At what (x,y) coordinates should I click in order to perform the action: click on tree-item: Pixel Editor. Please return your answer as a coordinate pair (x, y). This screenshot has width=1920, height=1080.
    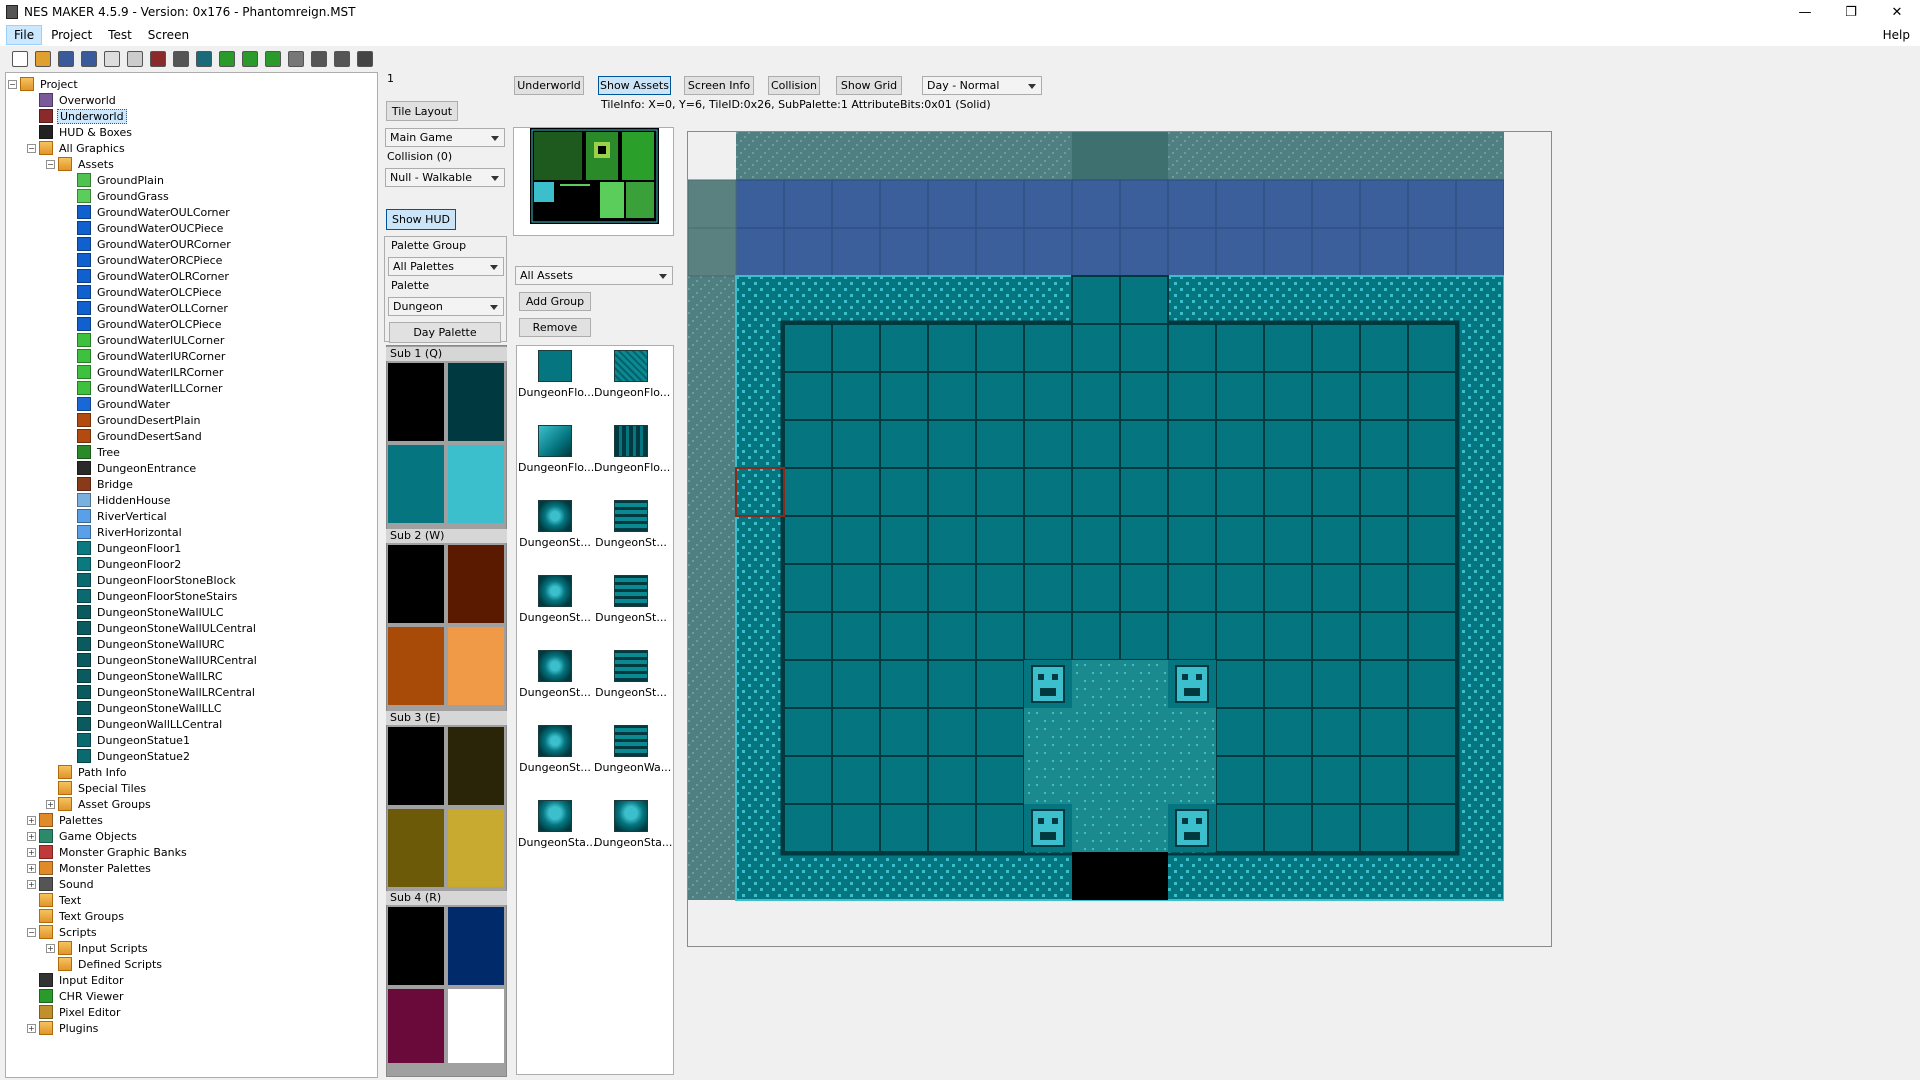
    Looking at the image, I should click on (75, 1012).